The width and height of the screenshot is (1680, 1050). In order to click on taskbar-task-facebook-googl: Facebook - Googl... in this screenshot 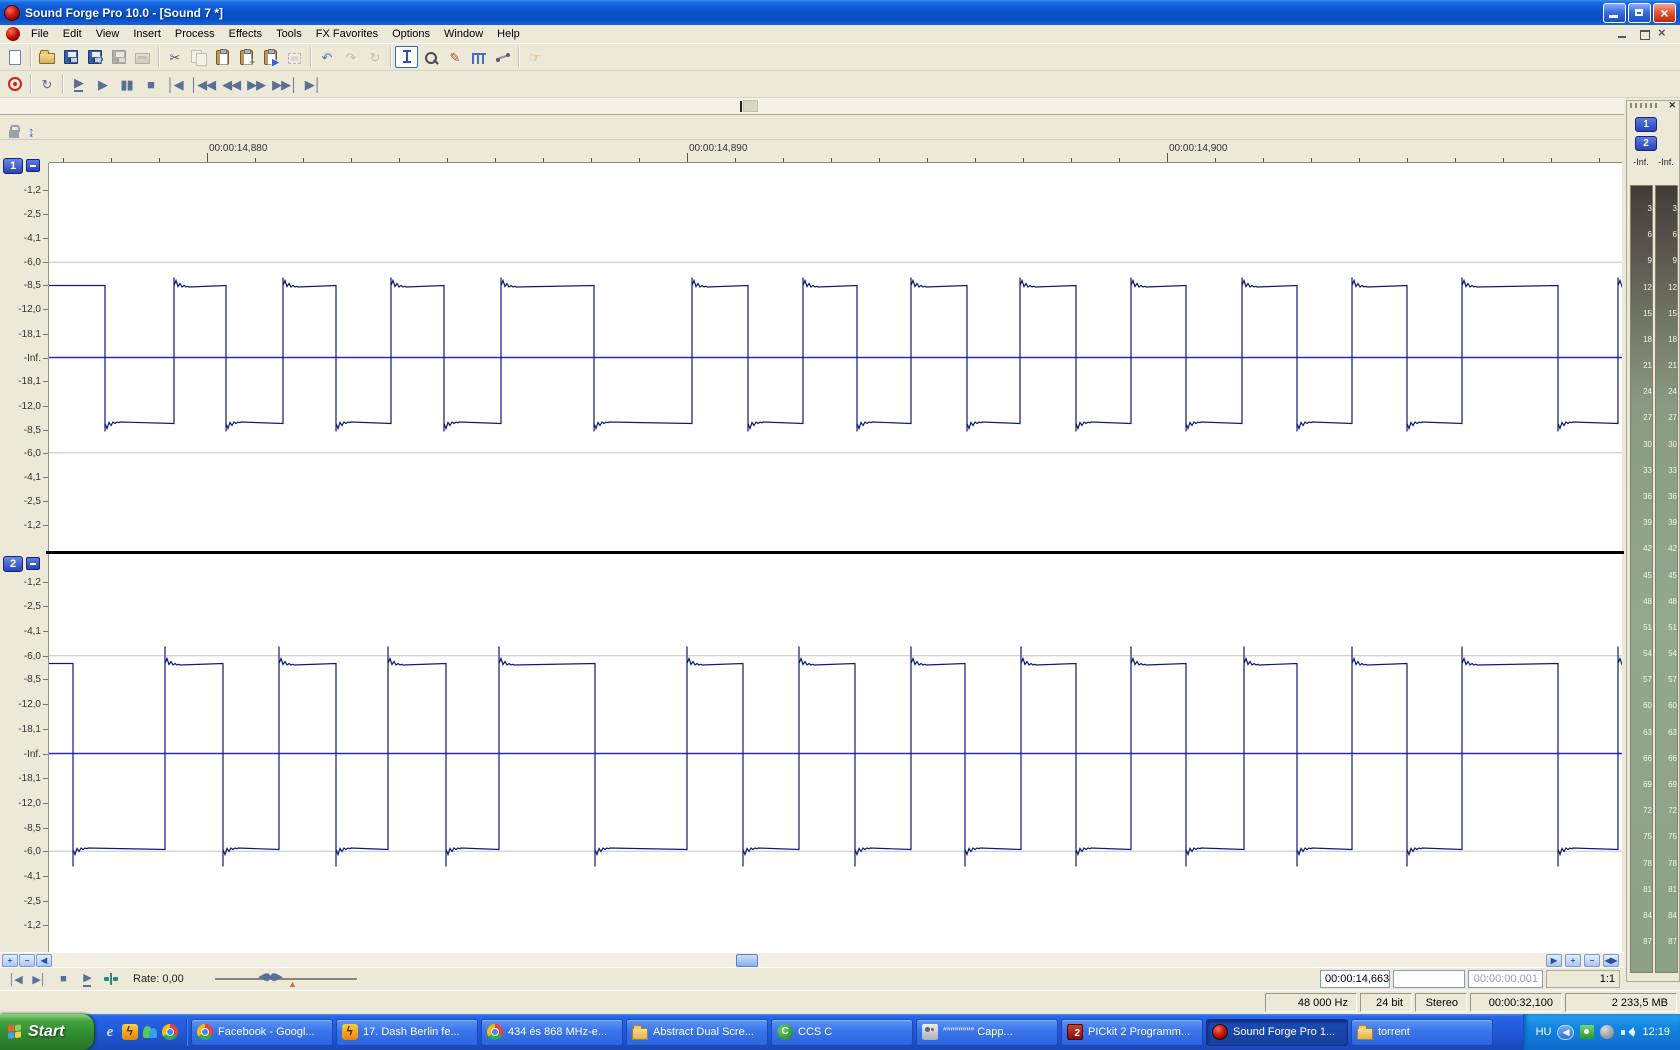, I will do `click(262, 1032)`.